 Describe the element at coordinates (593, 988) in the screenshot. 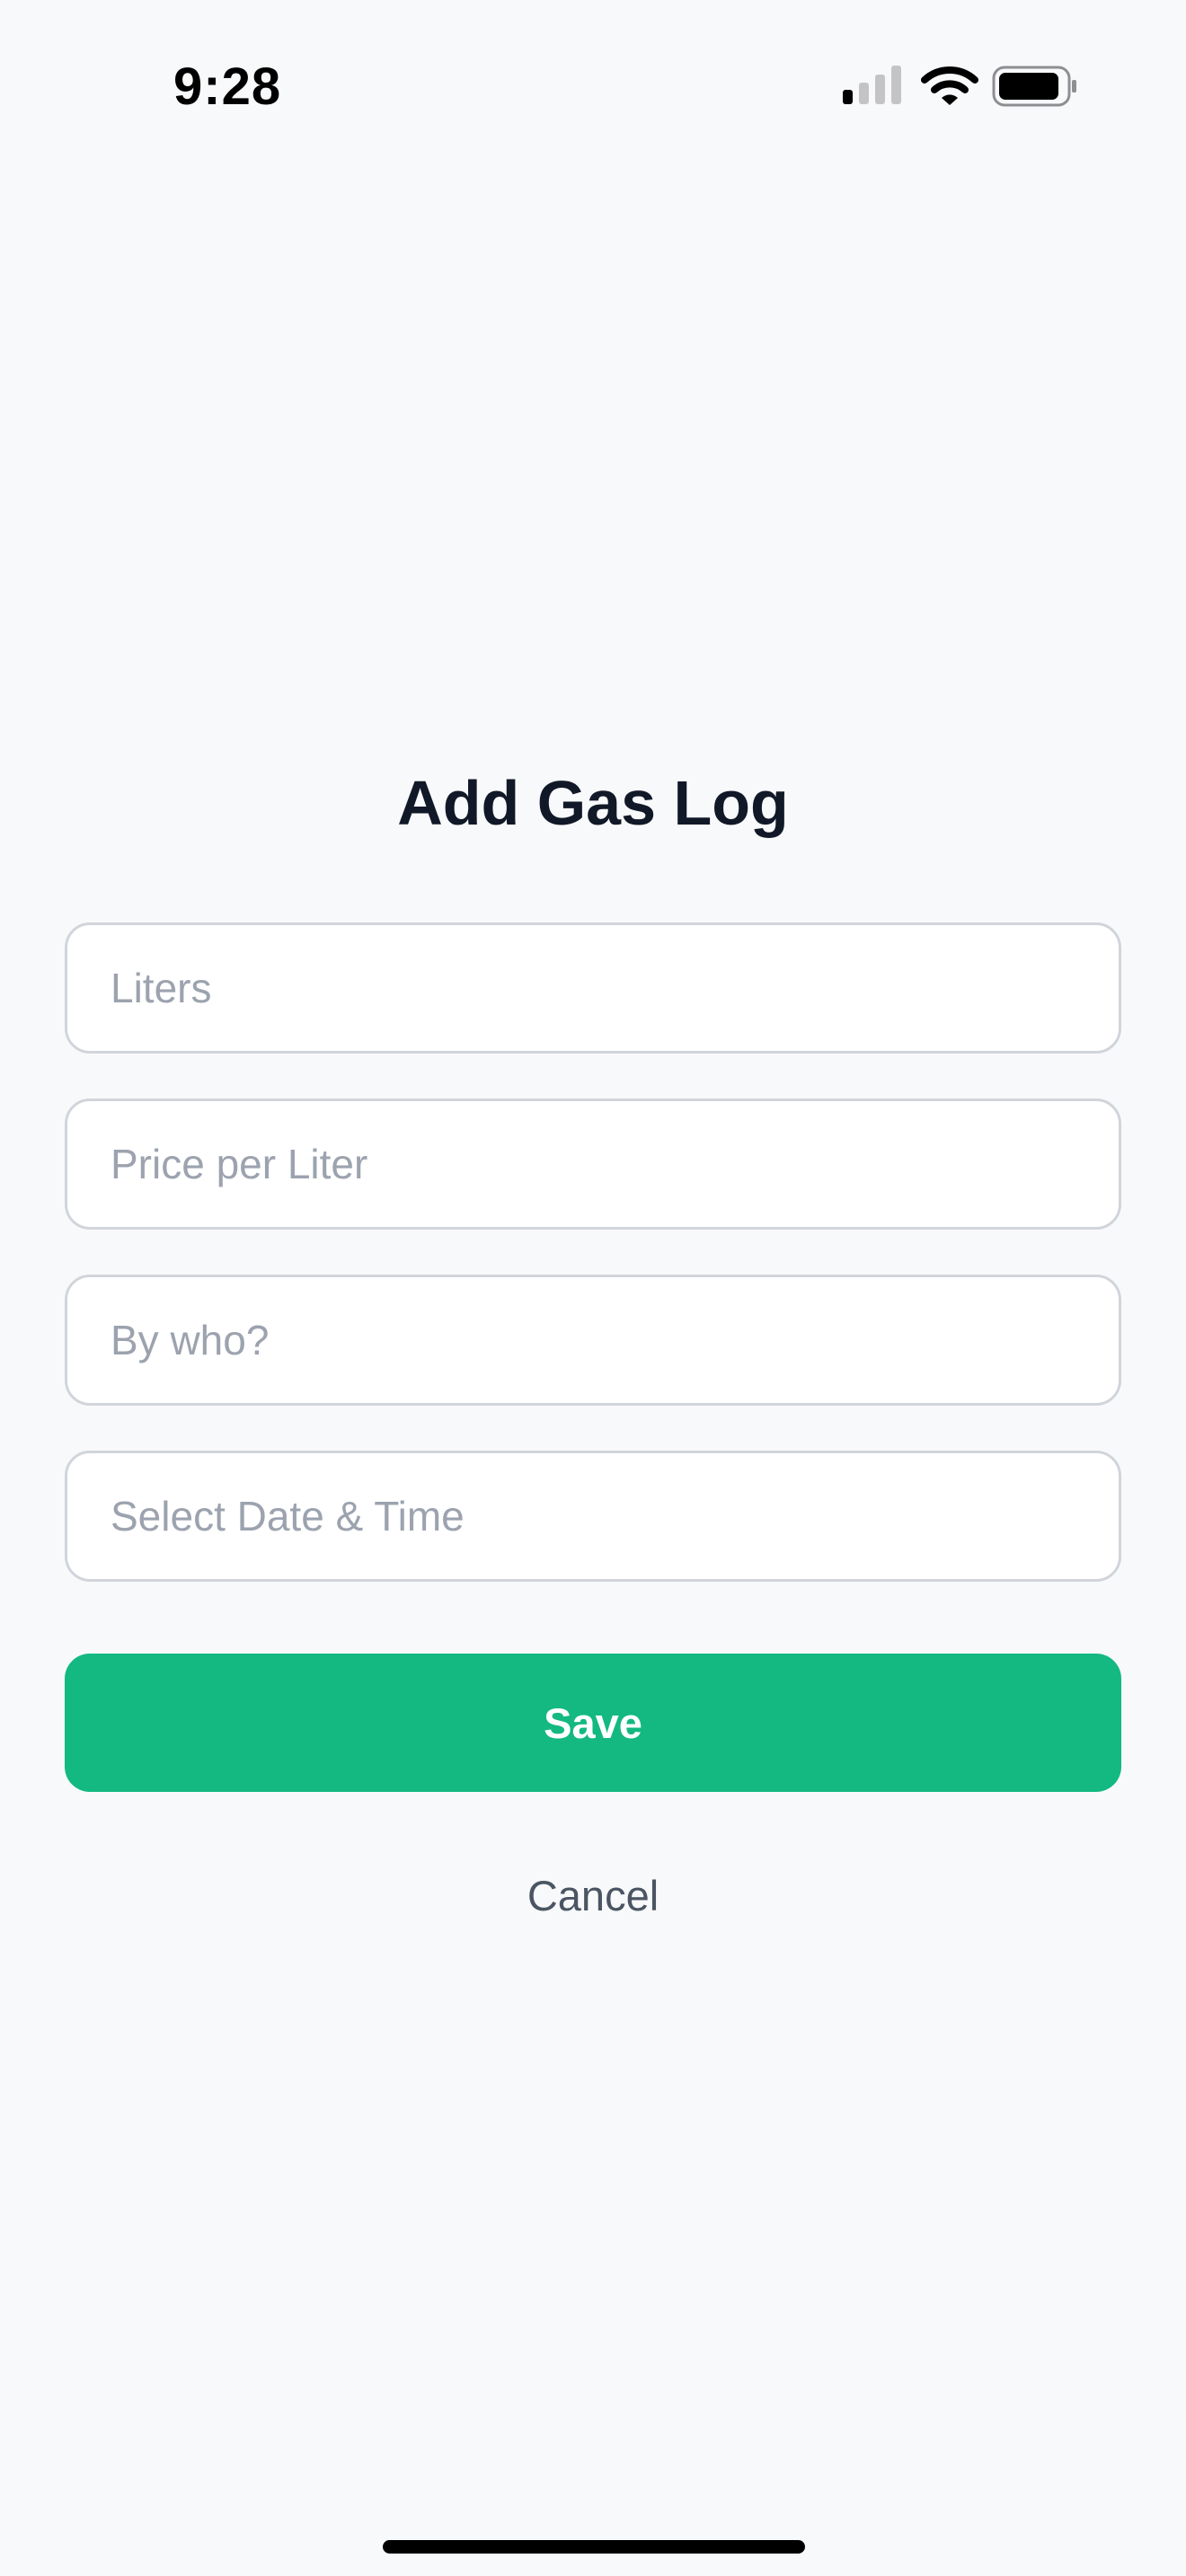

I see `liters-input` at that location.